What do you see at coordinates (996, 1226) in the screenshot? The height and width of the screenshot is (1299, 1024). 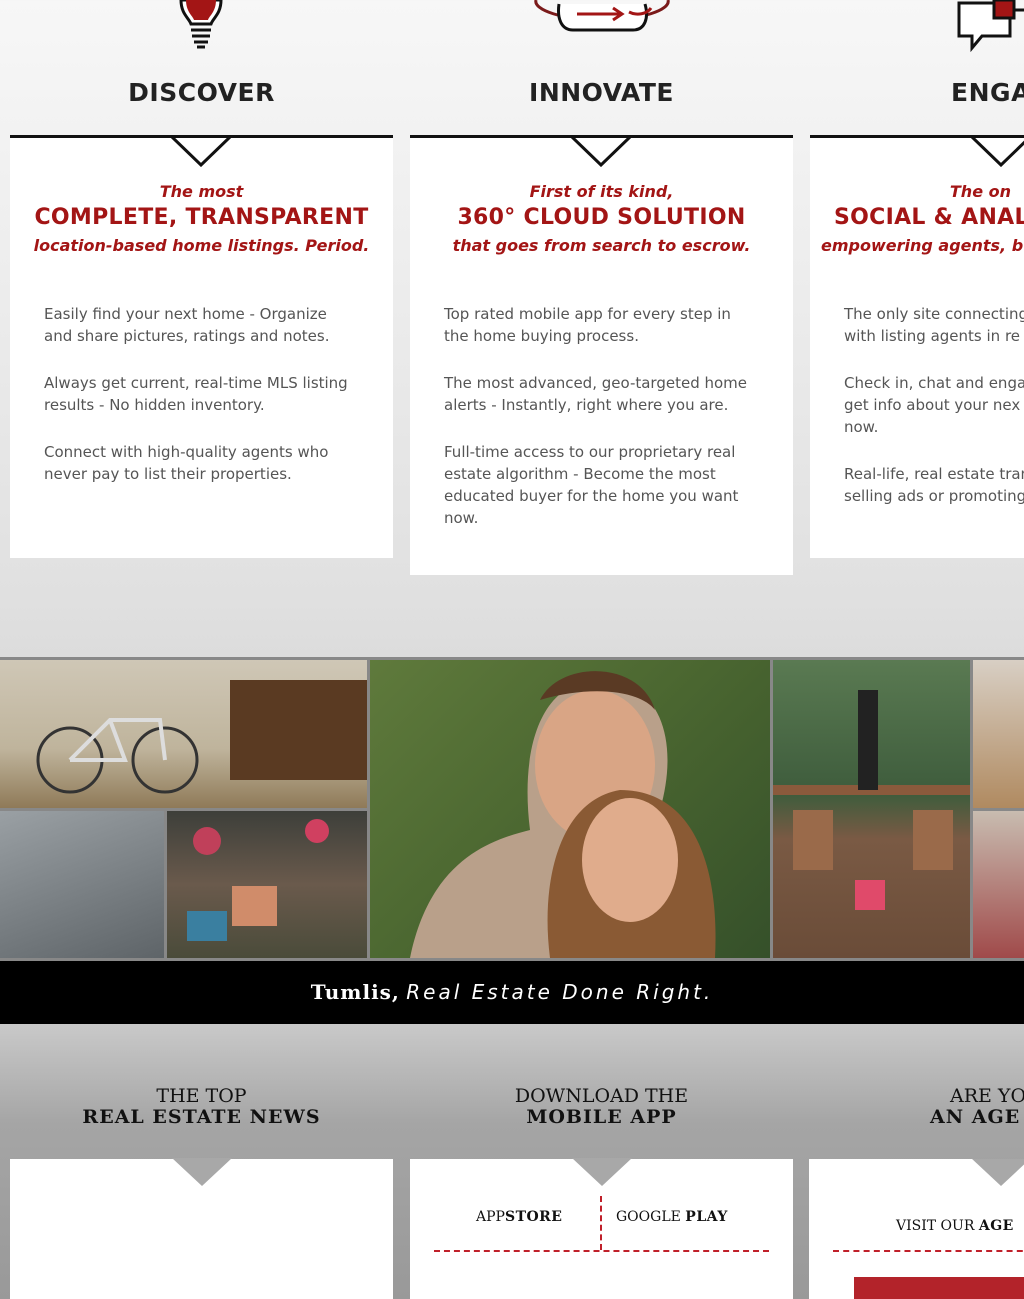 I see `link-text-bold: AGE` at bounding box center [996, 1226].